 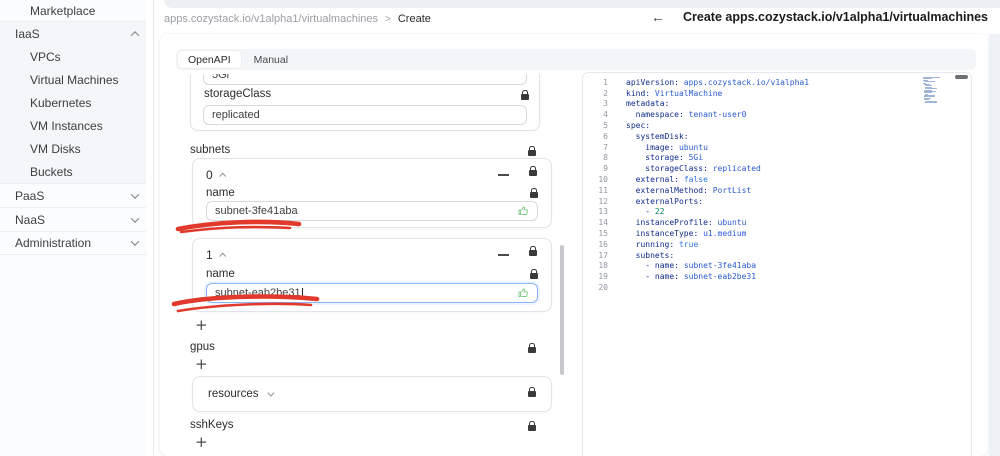 What do you see at coordinates (258, 293) in the screenshot?
I see `subnet-1-name-value: subnet-eab2be31` at bounding box center [258, 293].